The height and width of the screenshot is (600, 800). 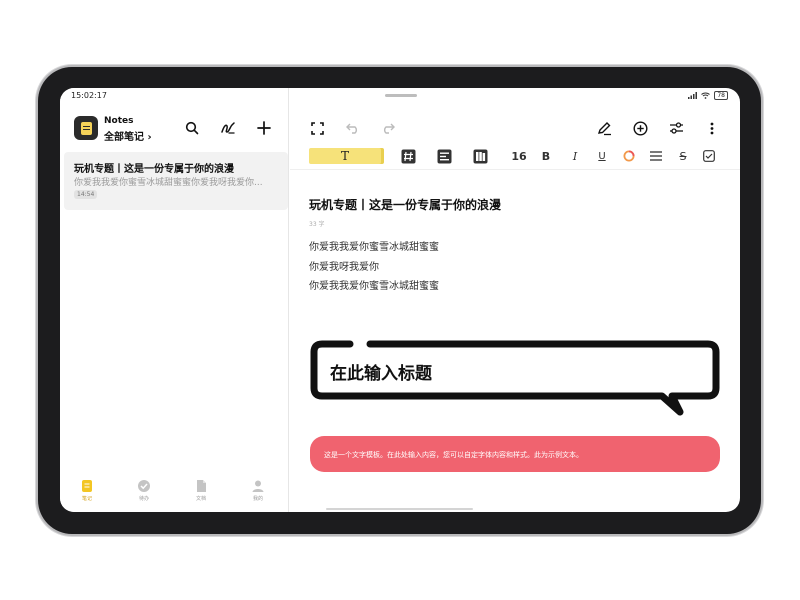 I want to click on note-icon, so click(x=87, y=485).